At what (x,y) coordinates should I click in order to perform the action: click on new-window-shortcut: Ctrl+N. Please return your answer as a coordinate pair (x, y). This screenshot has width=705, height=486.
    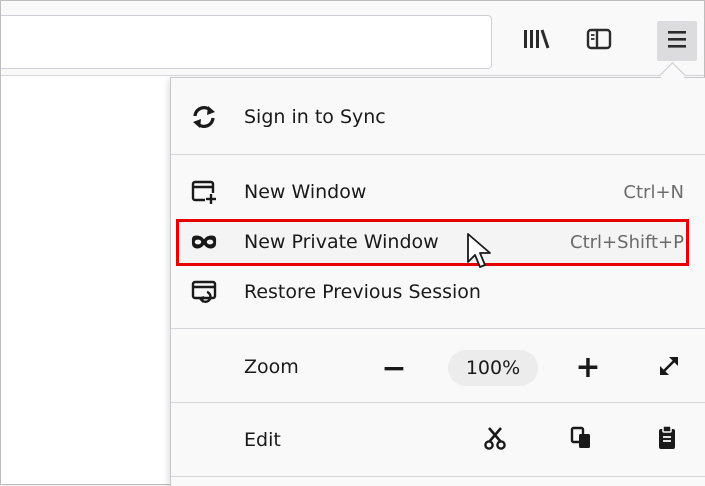
    Looking at the image, I should click on (653, 192).